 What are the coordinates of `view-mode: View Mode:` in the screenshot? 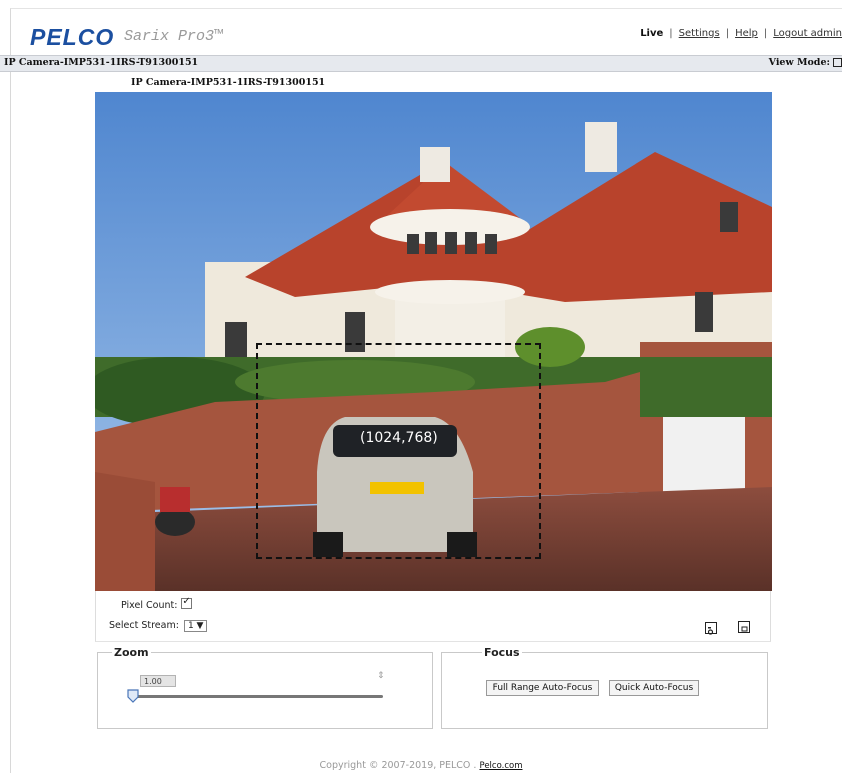 It's located at (805, 62).